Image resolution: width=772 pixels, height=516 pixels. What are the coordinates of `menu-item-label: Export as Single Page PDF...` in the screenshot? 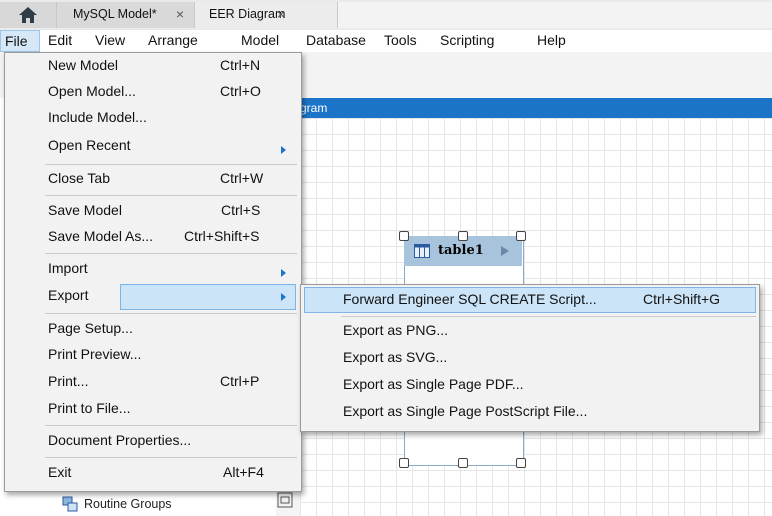 It's located at (433, 384).